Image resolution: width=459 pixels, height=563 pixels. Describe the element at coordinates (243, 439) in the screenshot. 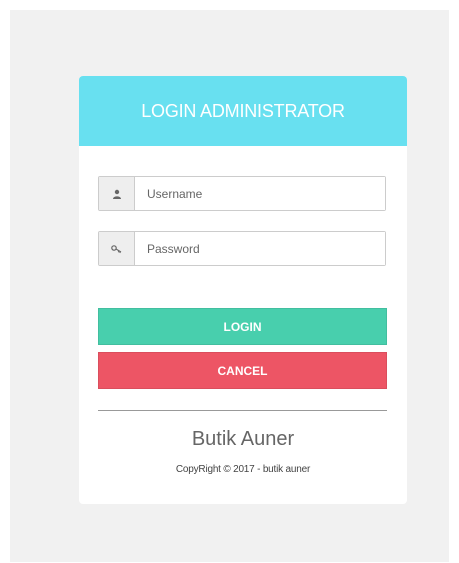

I see `brand-name: Butik Auner` at that location.